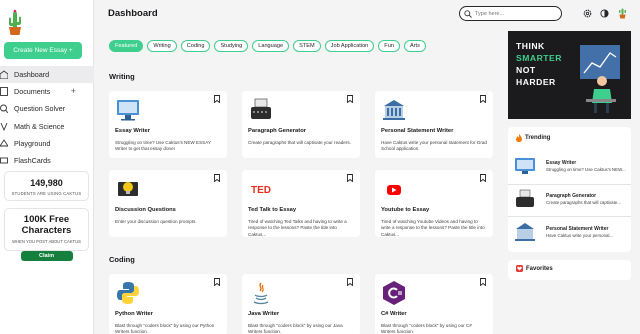 The image size is (640, 334). What do you see at coordinates (517, 13) in the screenshot?
I see `search-input` at bounding box center [517, 13].